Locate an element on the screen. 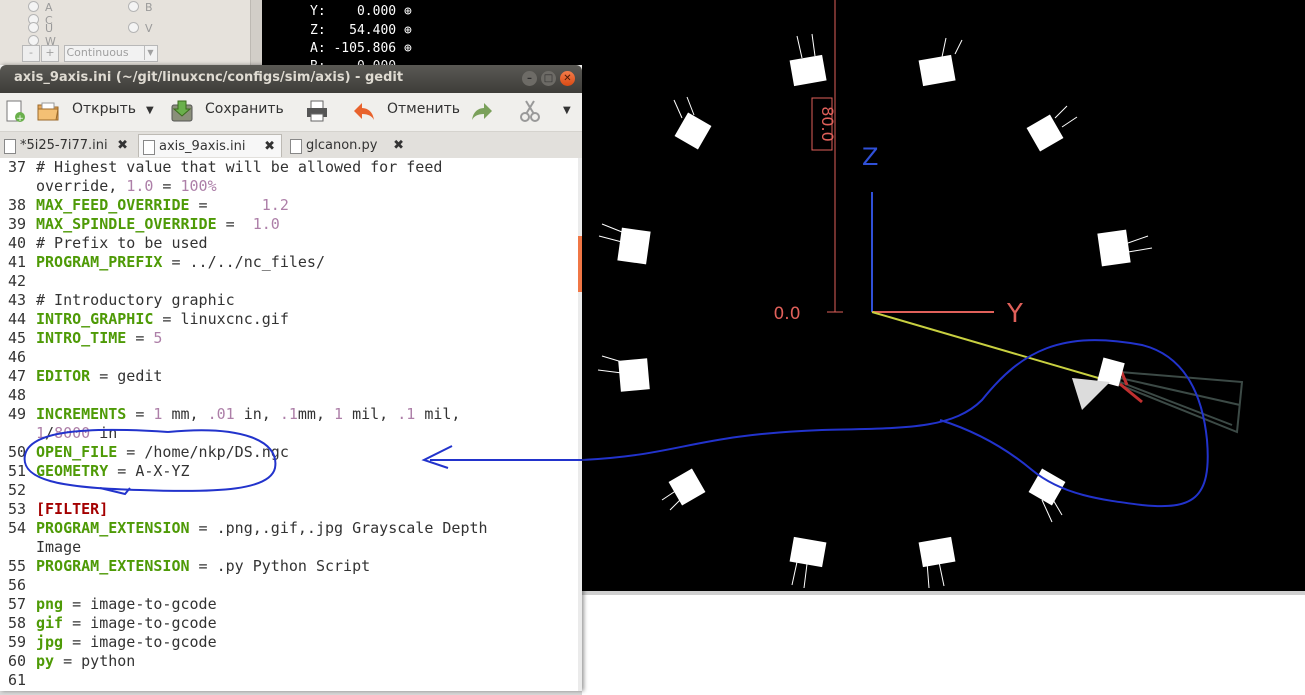 The width and height of the screenshot is (1305, 695). origin-label: 0.0 is located at coordinates (786, 314).